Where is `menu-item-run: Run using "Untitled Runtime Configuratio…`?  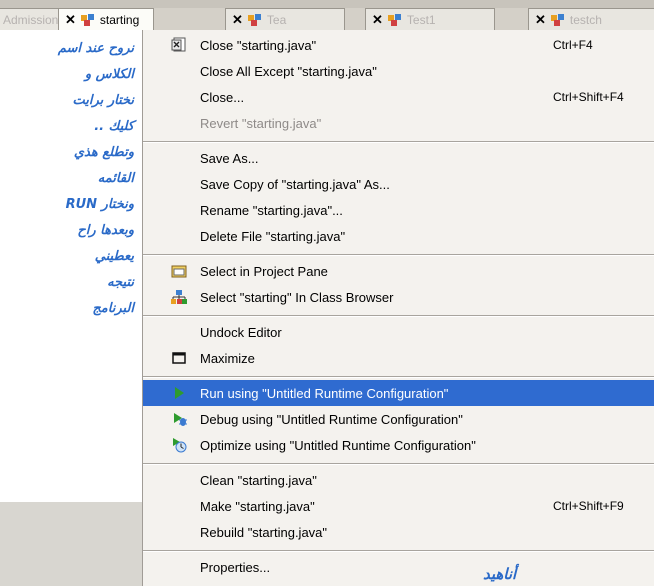
menu-item-run: Run using "Untitled Runtime Configuratio… is located at coordinates (398, 393).